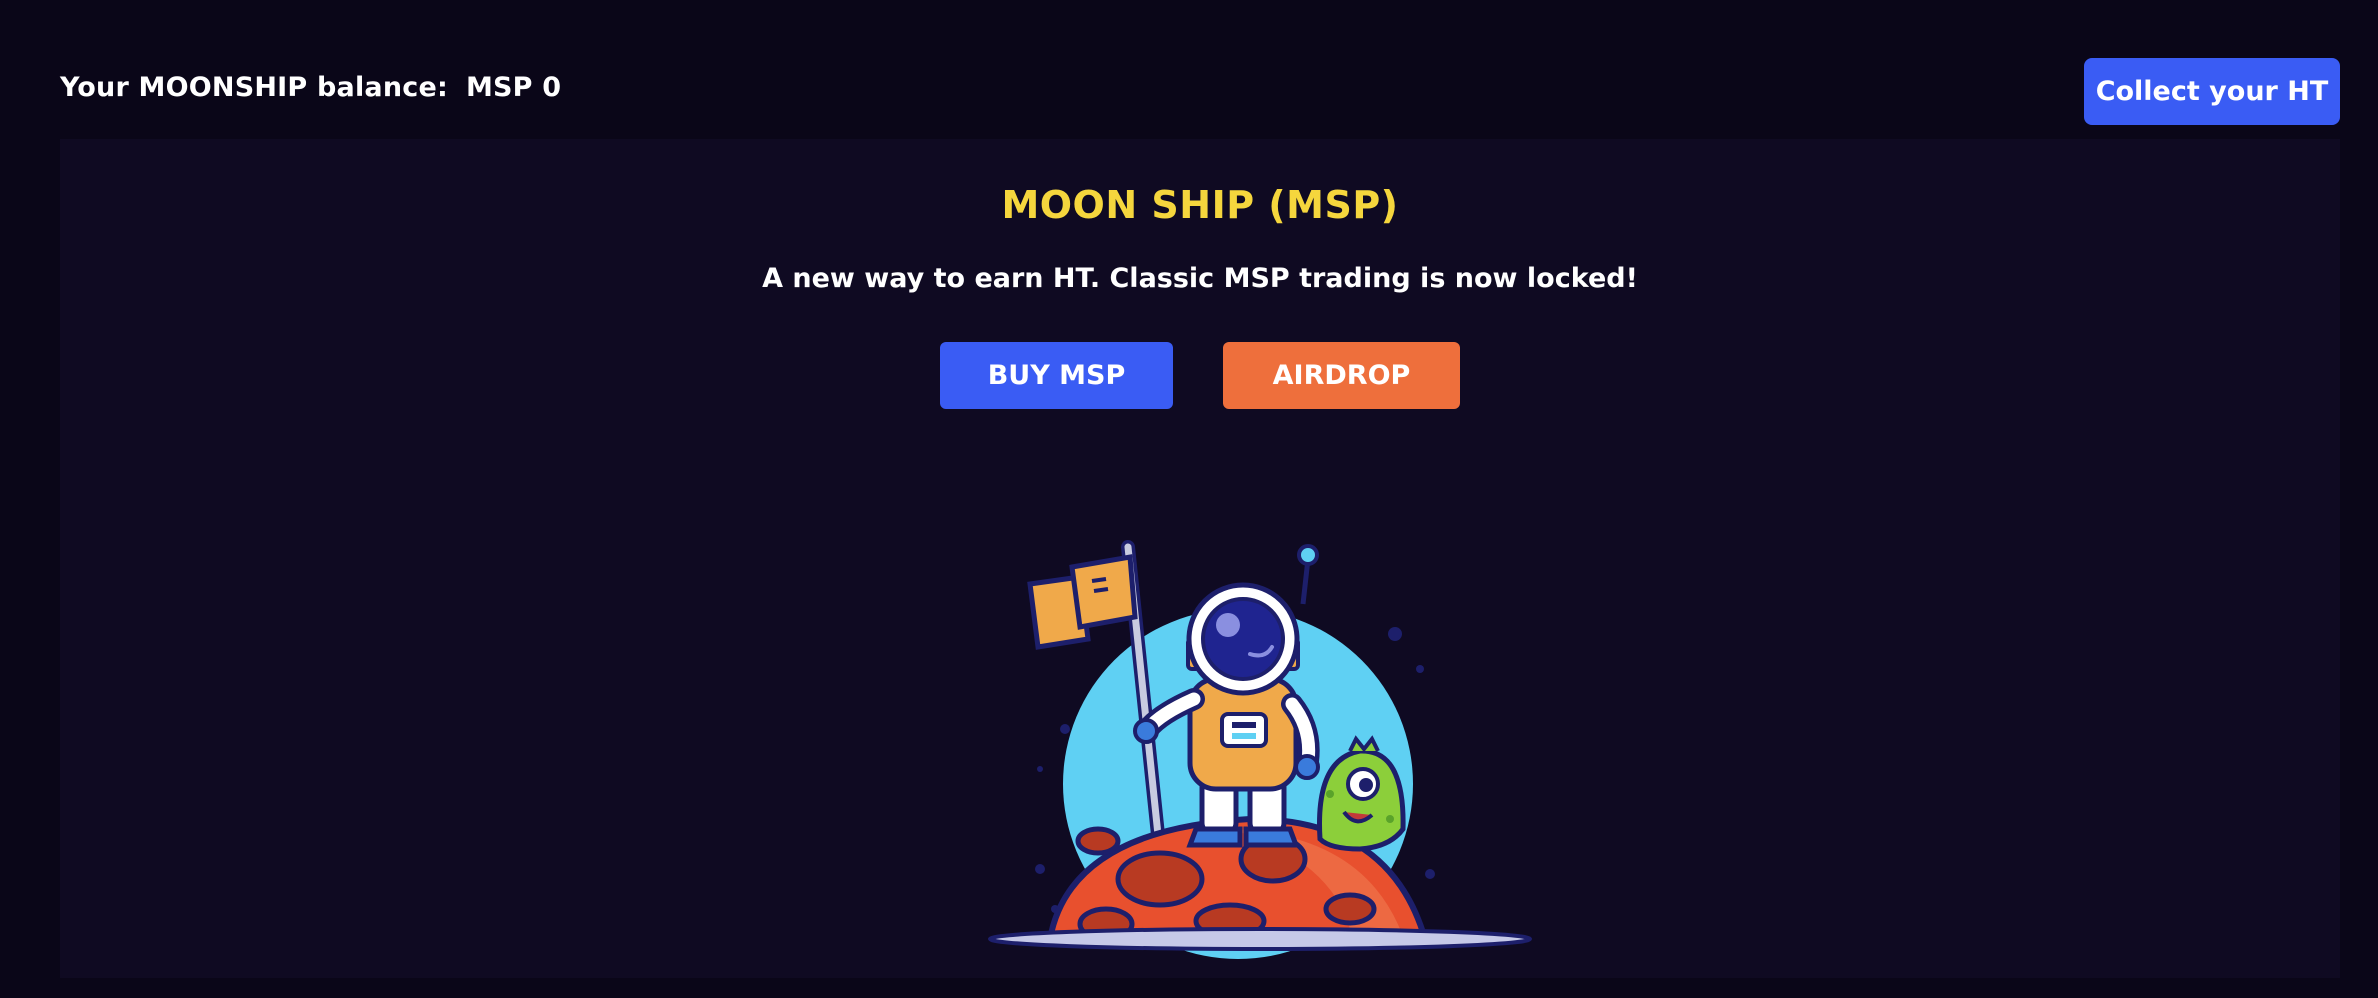 The height and width of the screenshot is (998, 2378). I want to click on buy-msp-button: BUY MSP, so click(1056, 375).